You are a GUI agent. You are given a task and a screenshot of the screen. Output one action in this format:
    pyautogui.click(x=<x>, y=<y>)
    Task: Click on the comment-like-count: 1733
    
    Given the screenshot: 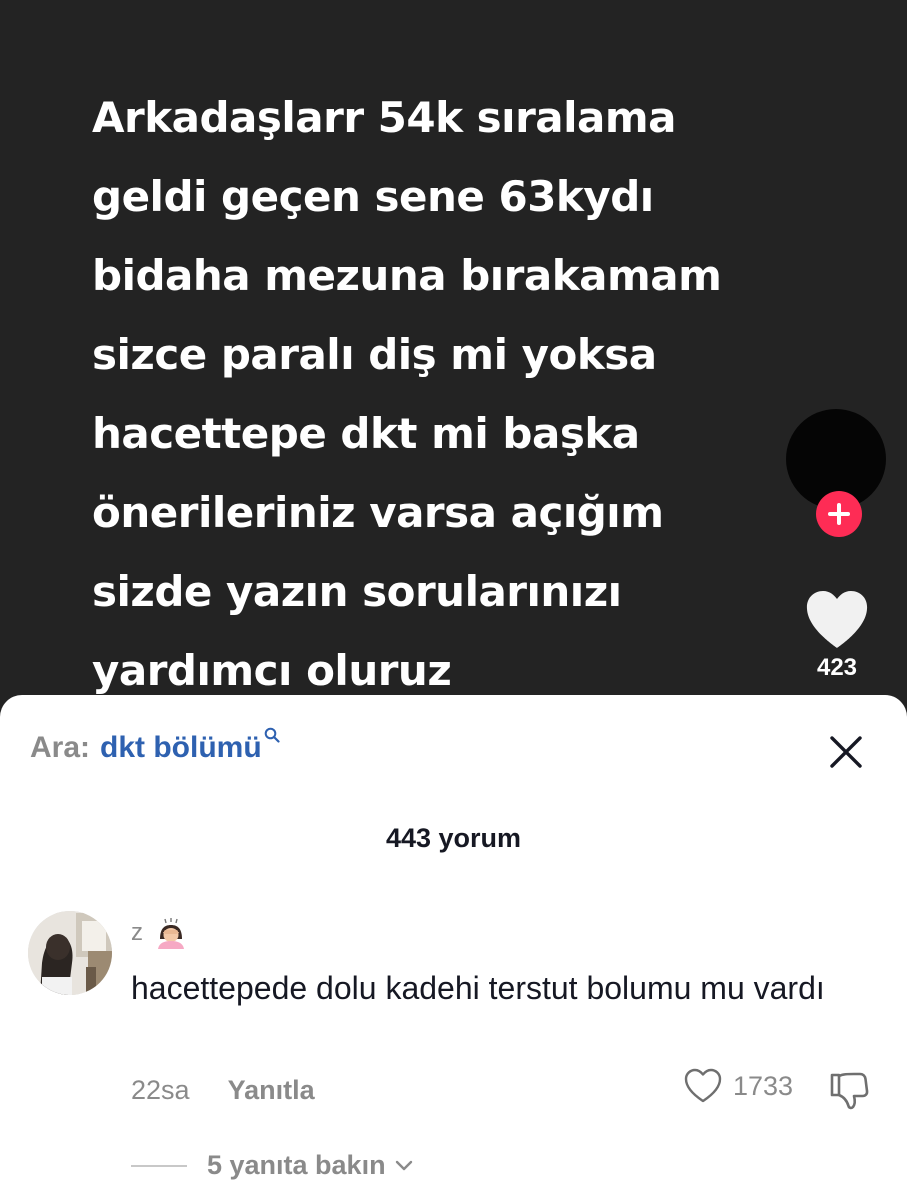 What is the action you would take?
    pyautogui.click(x=763, y=1085)
    